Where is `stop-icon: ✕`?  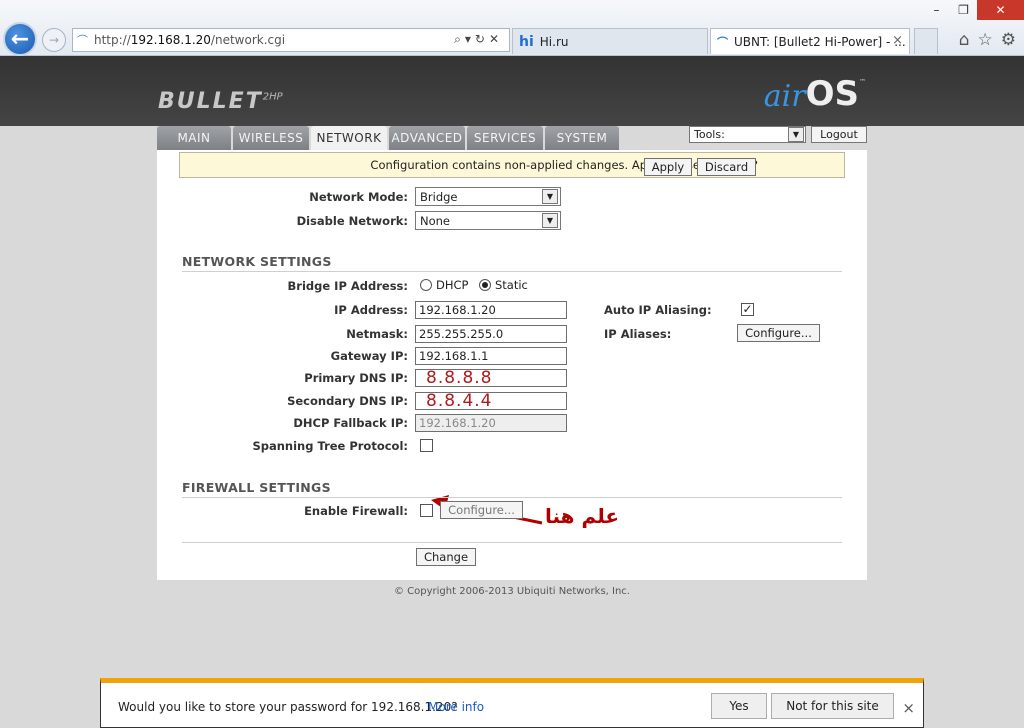
stop-icon: ✕ is located at coordinates (496, 39).